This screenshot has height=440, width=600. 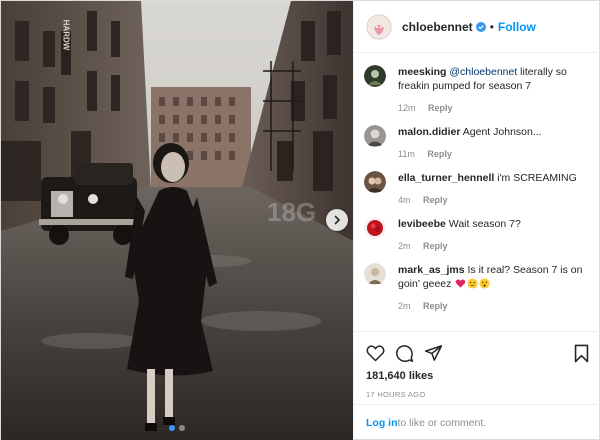 What do you see at coordinates (382, 423) in the screenshot?
I see `login-link: Log in` at bounding box center [382, 423].